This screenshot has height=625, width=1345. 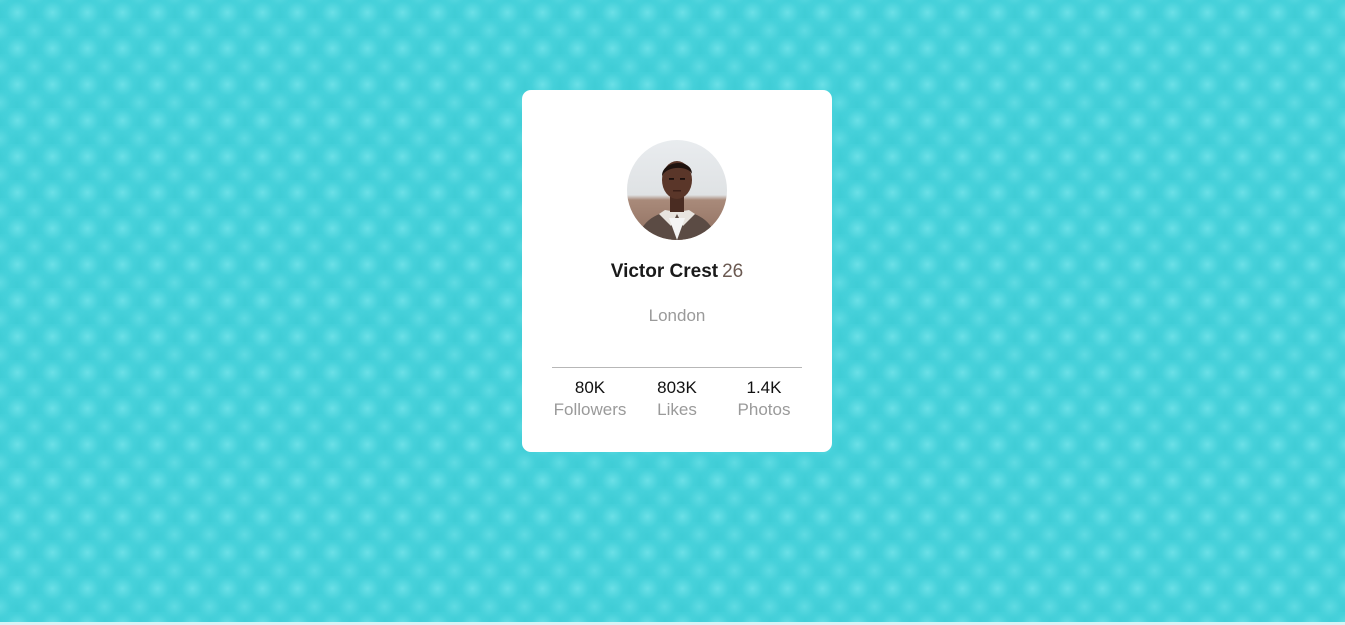 I want to click on avatar, so click(x=677, y=190).